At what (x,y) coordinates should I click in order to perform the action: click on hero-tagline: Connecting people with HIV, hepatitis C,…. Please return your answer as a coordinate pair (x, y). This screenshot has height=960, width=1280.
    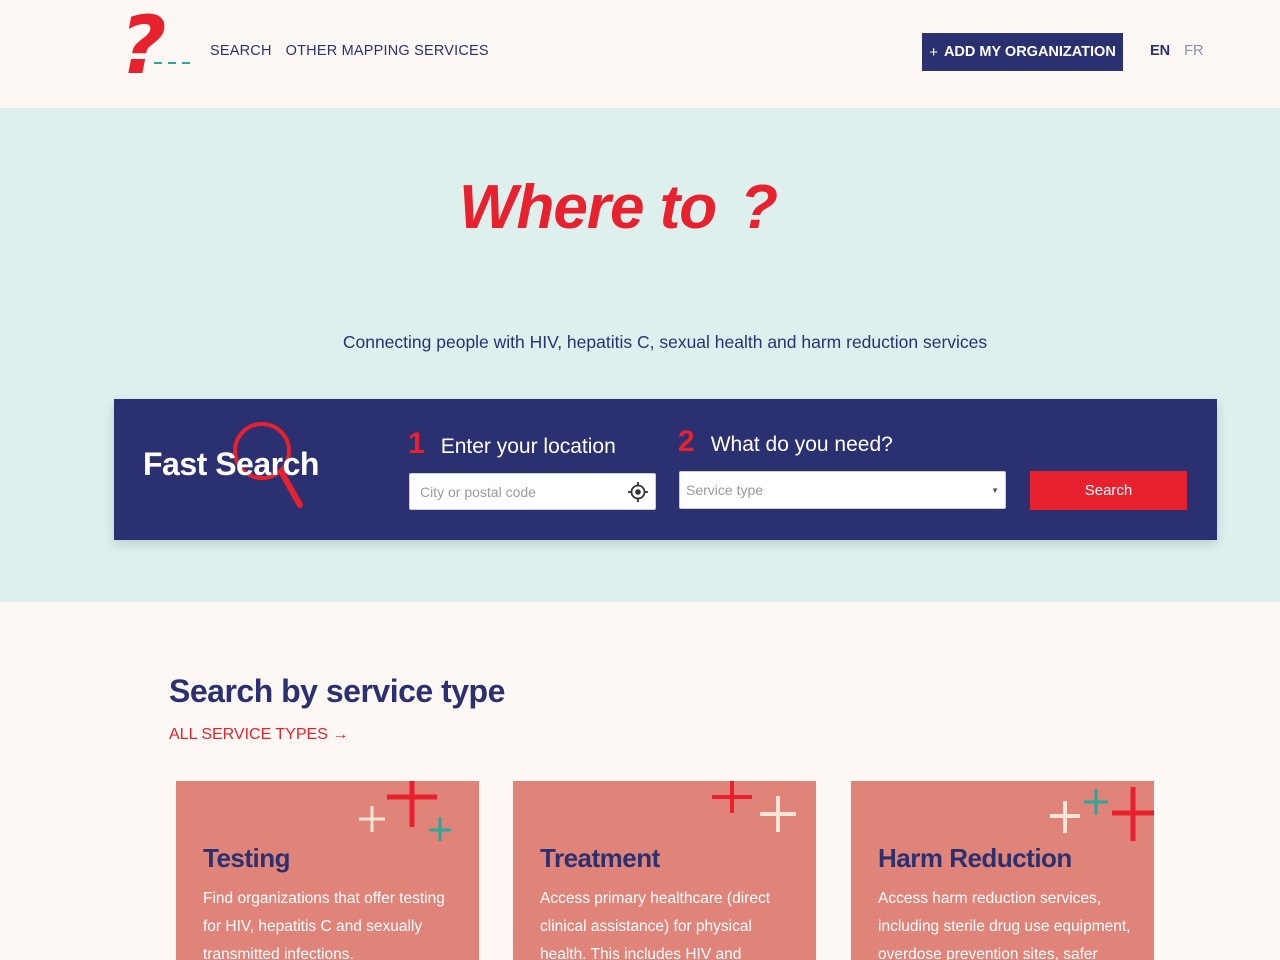
    Looking at the image, I should click on (665, 342).